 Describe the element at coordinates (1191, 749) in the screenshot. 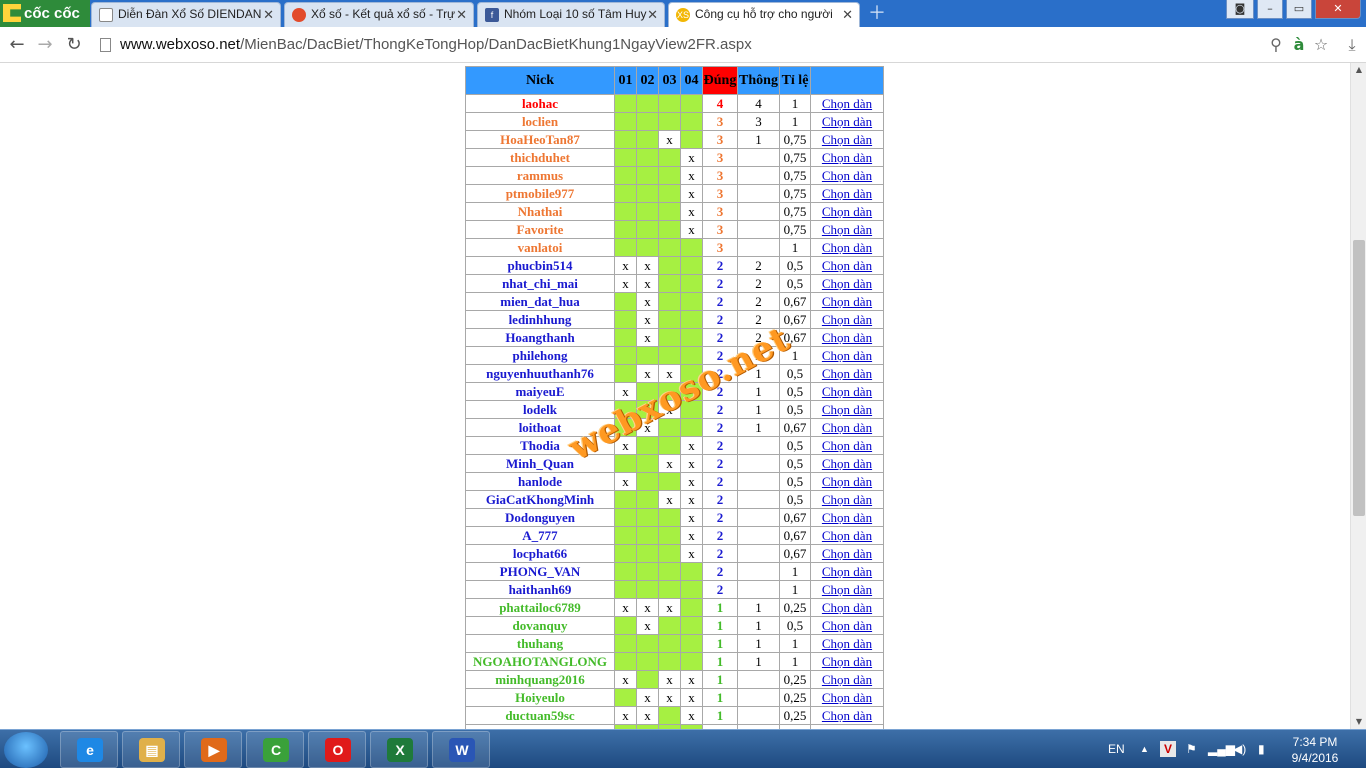

I see `action-center-icon: ⚑` at that location.